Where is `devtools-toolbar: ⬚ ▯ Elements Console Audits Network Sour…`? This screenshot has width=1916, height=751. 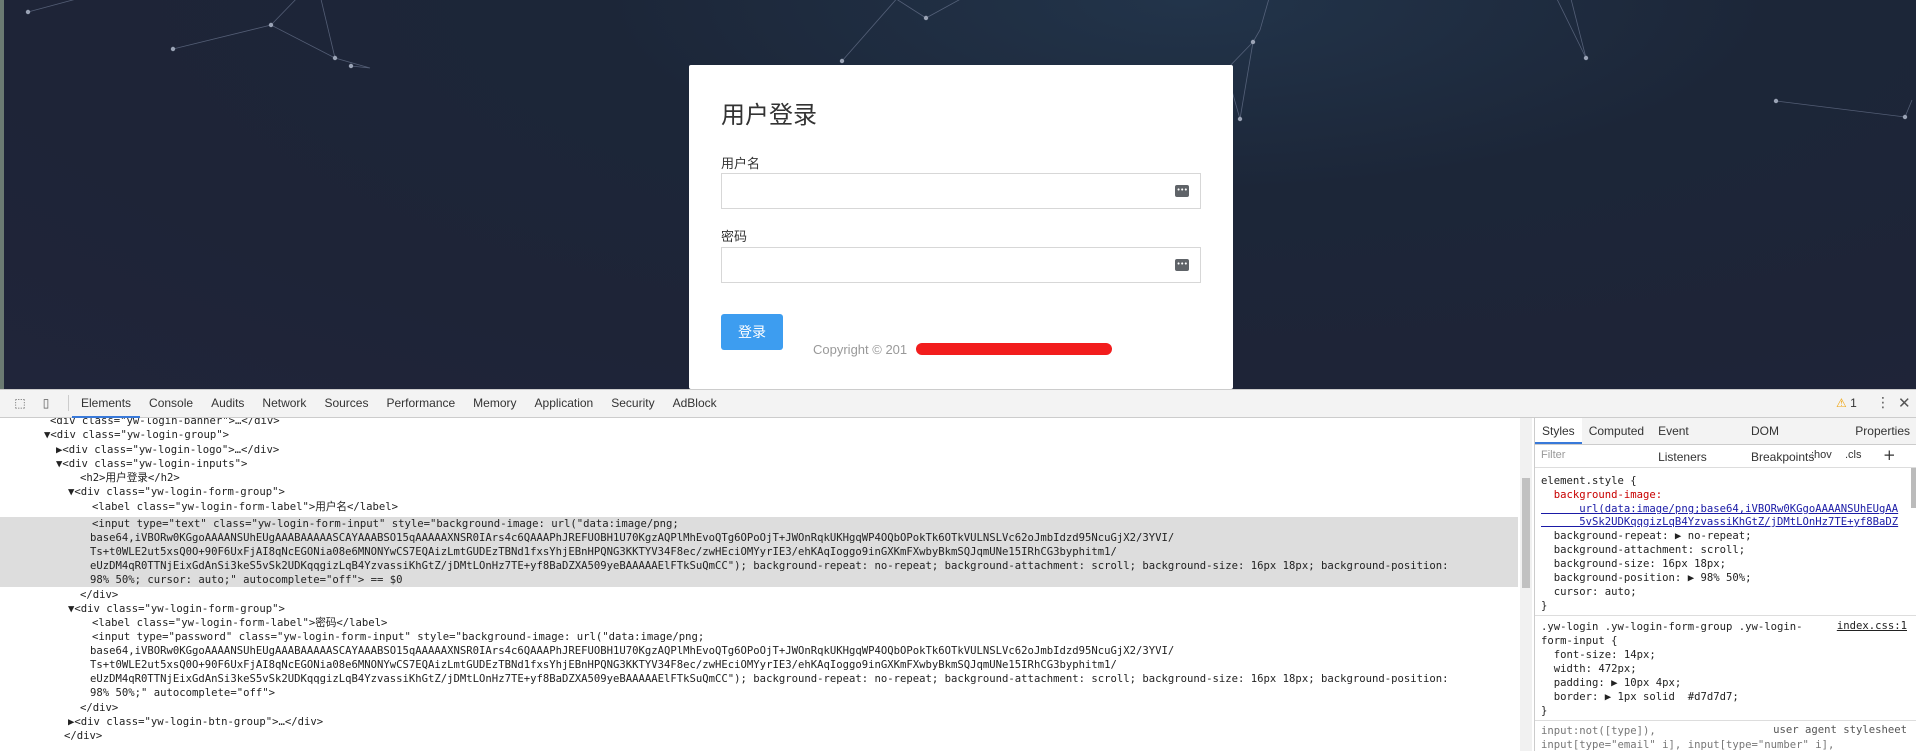 devtools-toolbar: ⬚ ▯ Elements Console Audits Network Sour… is located at coordinates (958, 404).